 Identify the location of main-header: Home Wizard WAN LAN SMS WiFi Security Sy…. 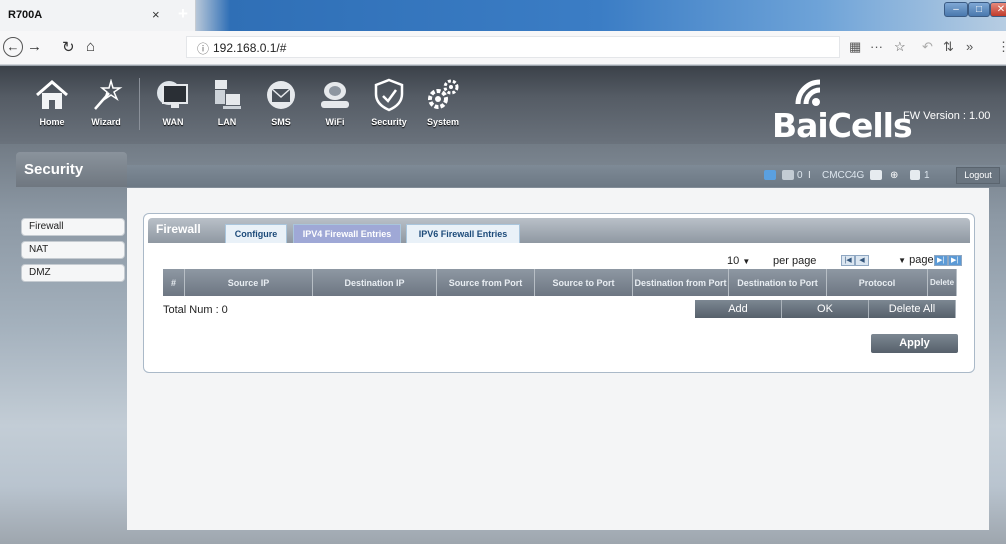
(503, 105).